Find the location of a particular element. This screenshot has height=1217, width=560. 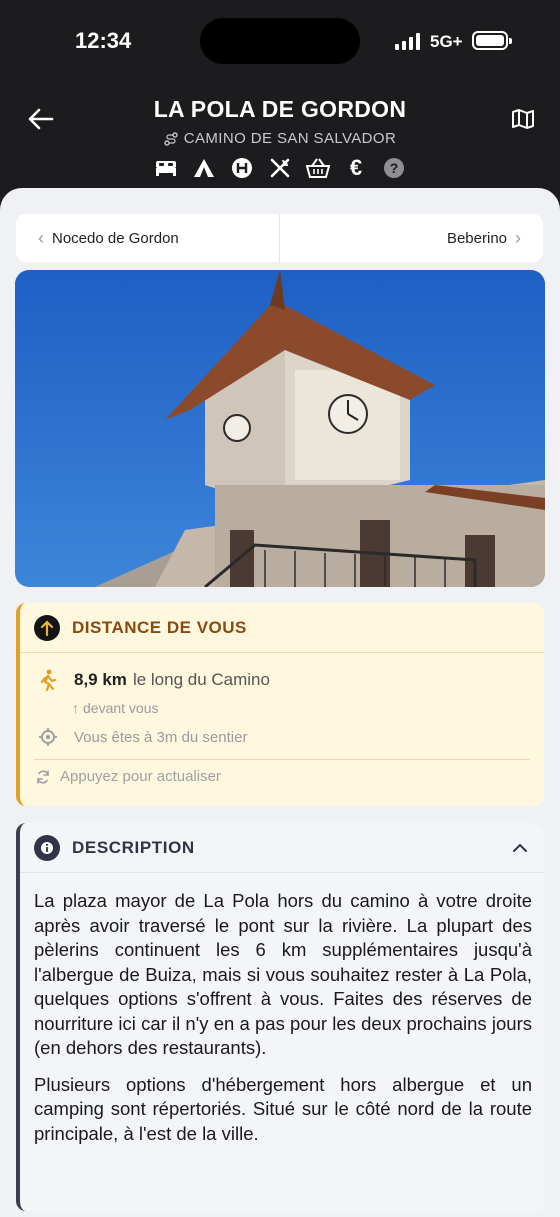

status-bar: 12:34 5G+ is located at coordinates (280, 41).